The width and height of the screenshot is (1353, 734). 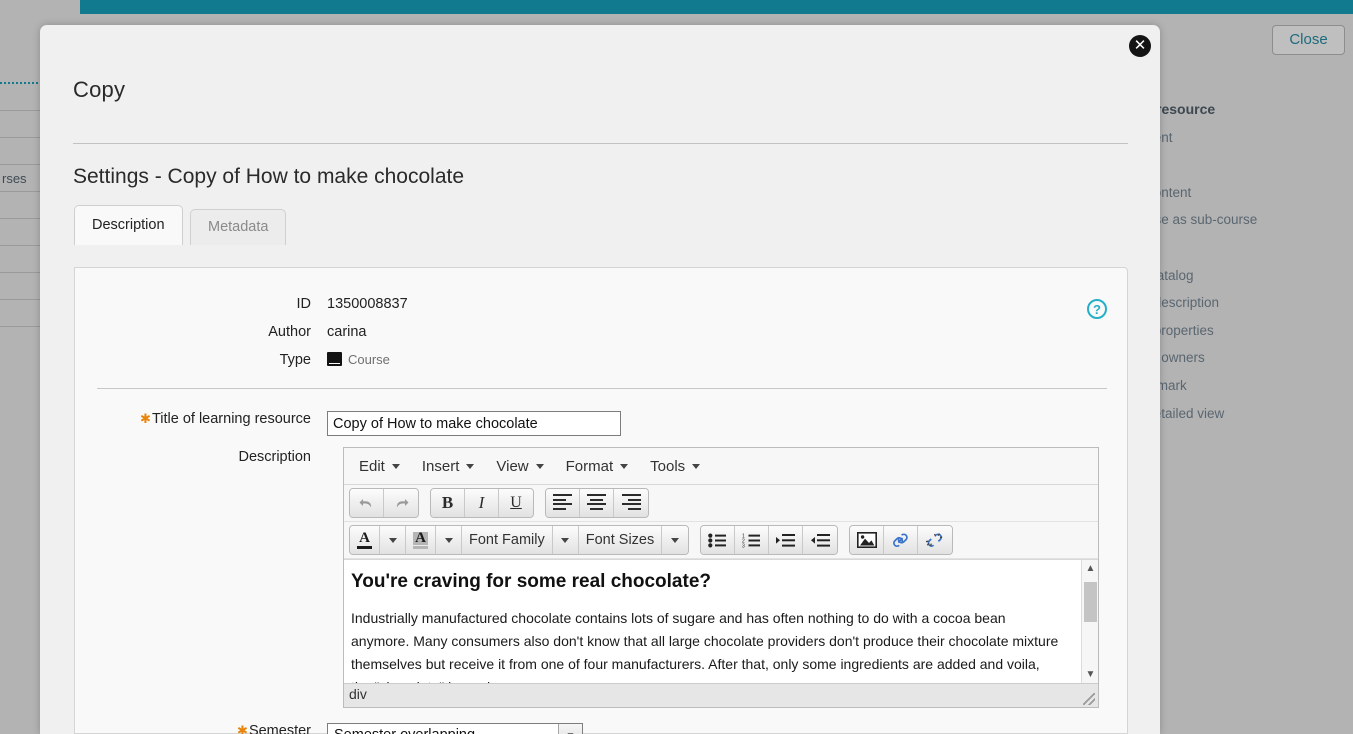 I want to click on forecolor-glyph: A, so click(x=364, y=539).